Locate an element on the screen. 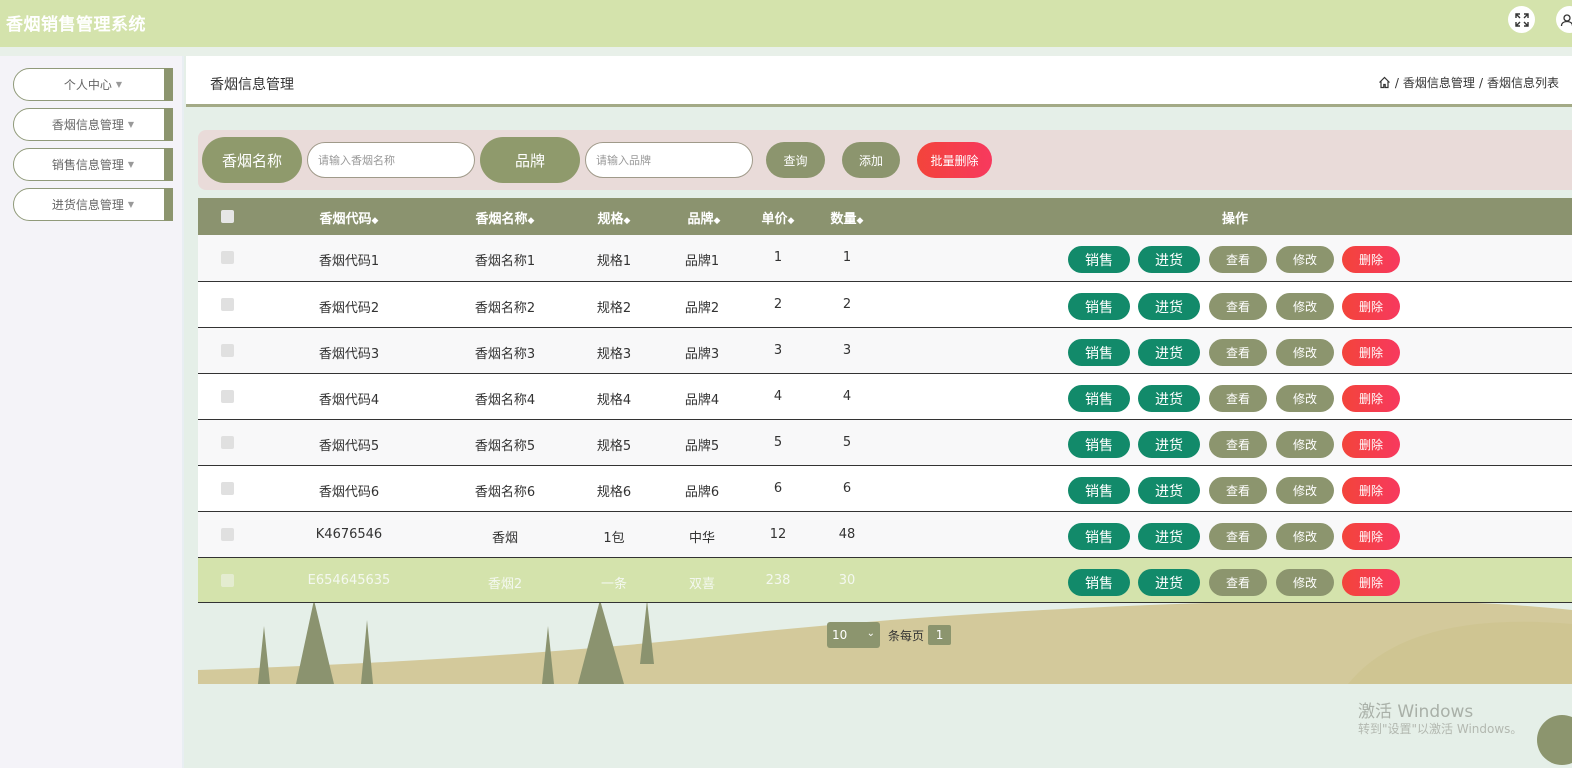  query-button: 查询 is located at coordinates (795, 160).